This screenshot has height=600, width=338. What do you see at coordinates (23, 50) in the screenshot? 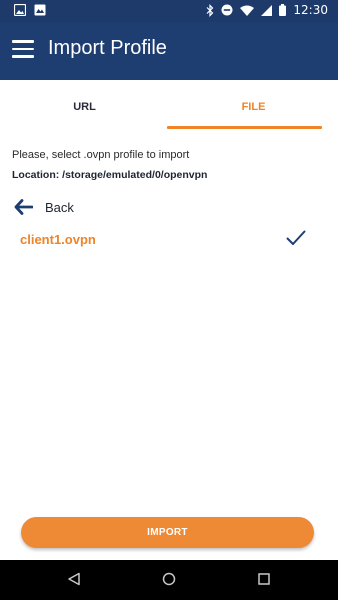
I see `hamburger-menu-icon` at bounding box center [23, 50].